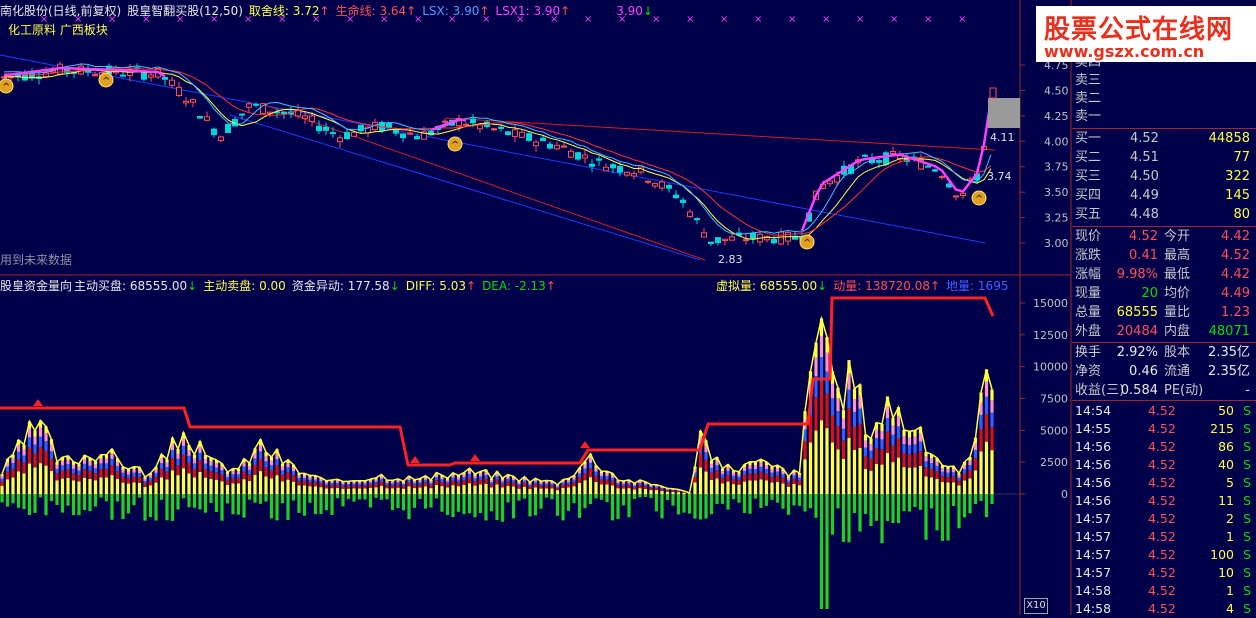  What do you see at coordinates (1237, 177) in the screenshot?
I see `order-buy-volume: 322` at bounding box center [1237, 177].